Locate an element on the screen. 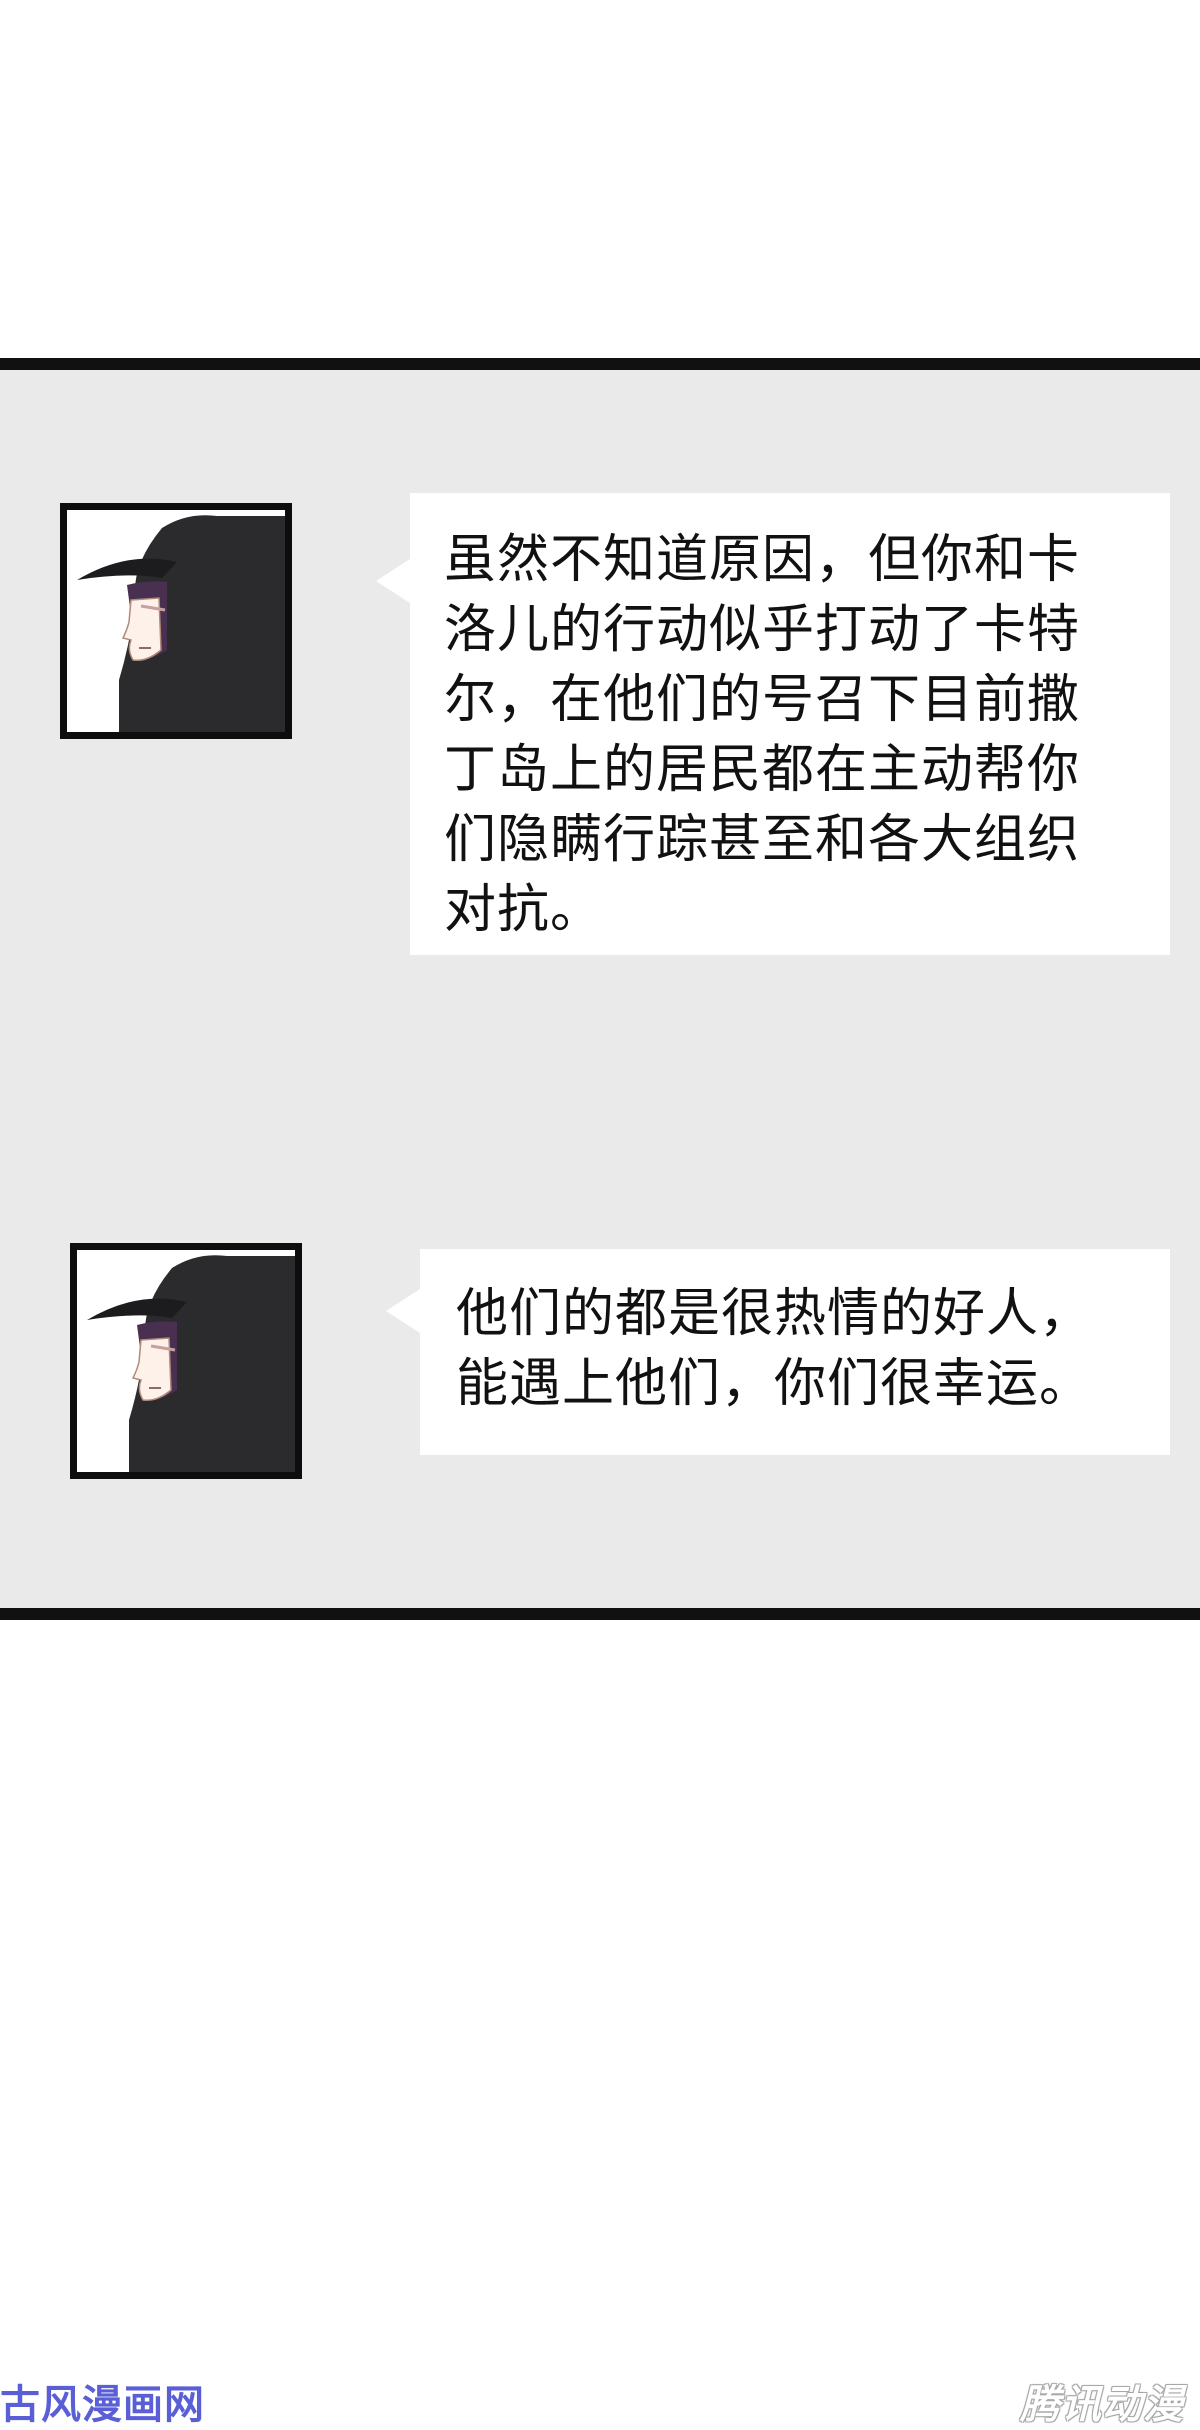 This screenshot has width=1200, height=2430. dialogue-line: 丁岛上的居民都在主动帮你 is located at coordinates (762, 770).